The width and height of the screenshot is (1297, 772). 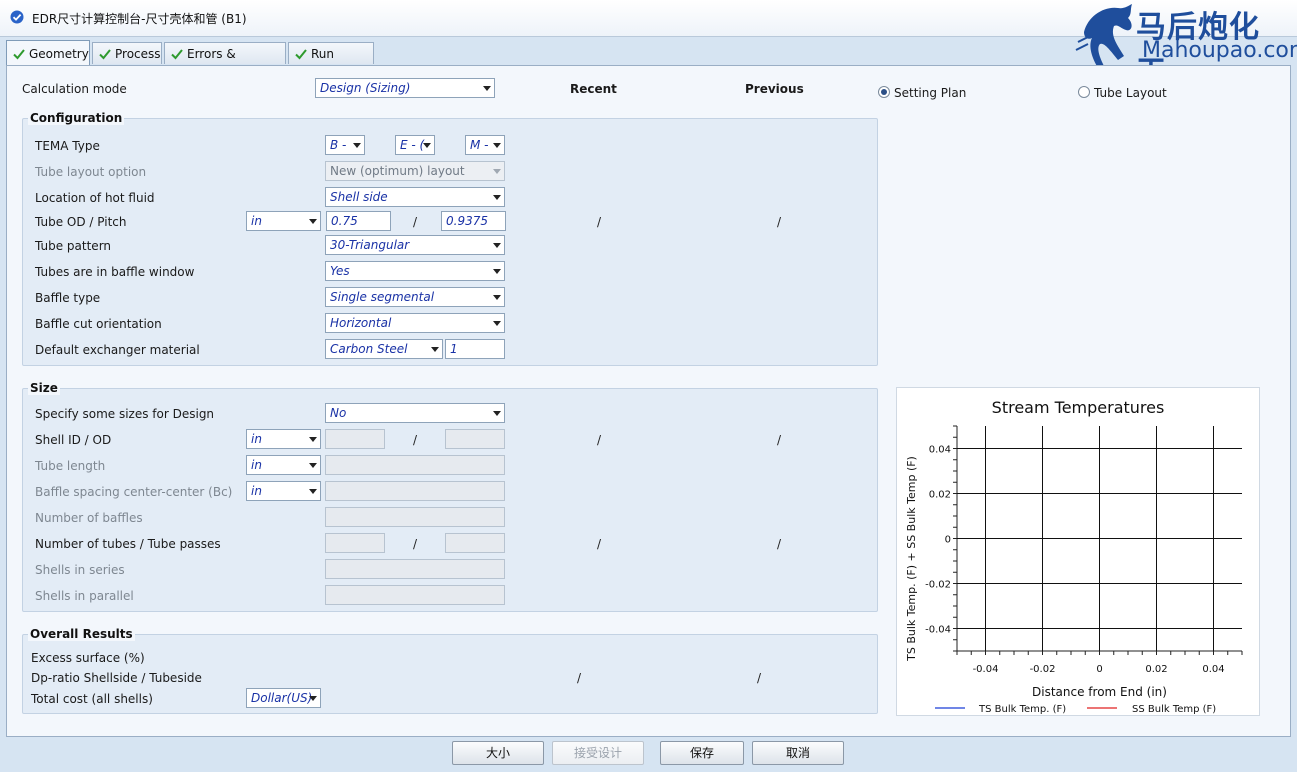 What do you see at coordinates (415, 271) in the screenshot?
I see `baffle-window-select: Yes` at bounding box center [415, 271].